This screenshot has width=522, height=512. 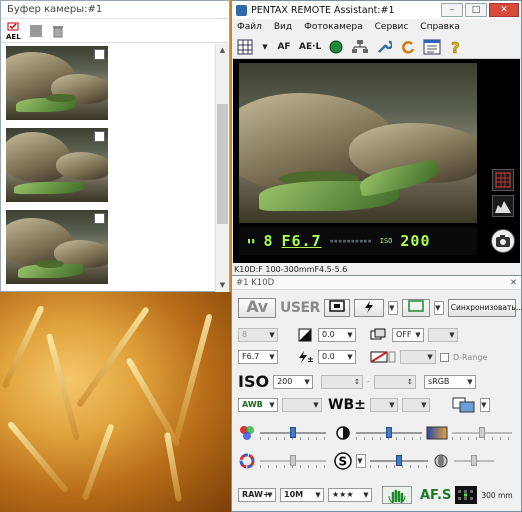 I want to click on network-icon, so click(x=360, y=47).